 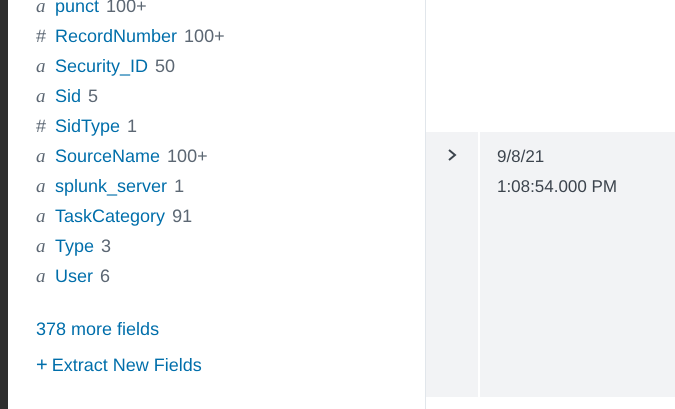 What do you see at coordinates (87, 126) in the screenshot?
I see `field-name-link: SidType` at bounding box center [87, 126].